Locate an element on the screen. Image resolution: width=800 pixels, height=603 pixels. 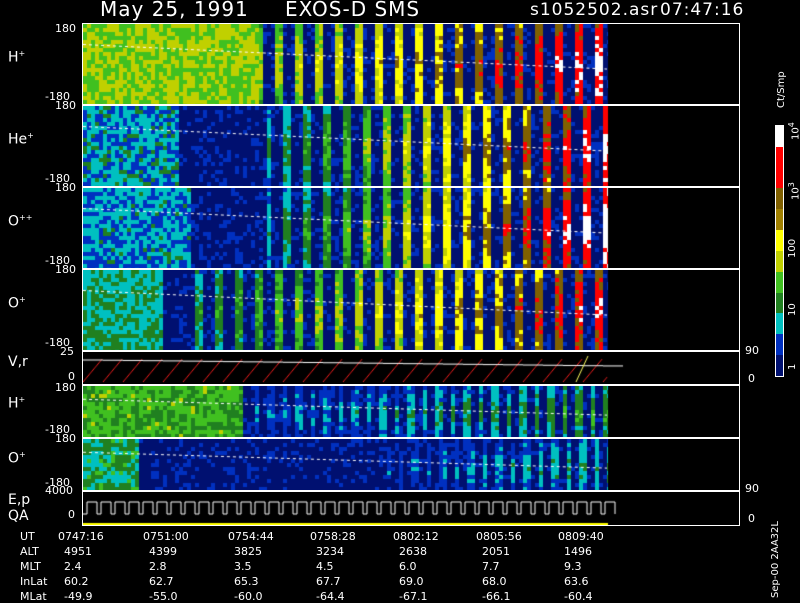
label-o-plus-plus: O++ is located at coordinates (20, 221).